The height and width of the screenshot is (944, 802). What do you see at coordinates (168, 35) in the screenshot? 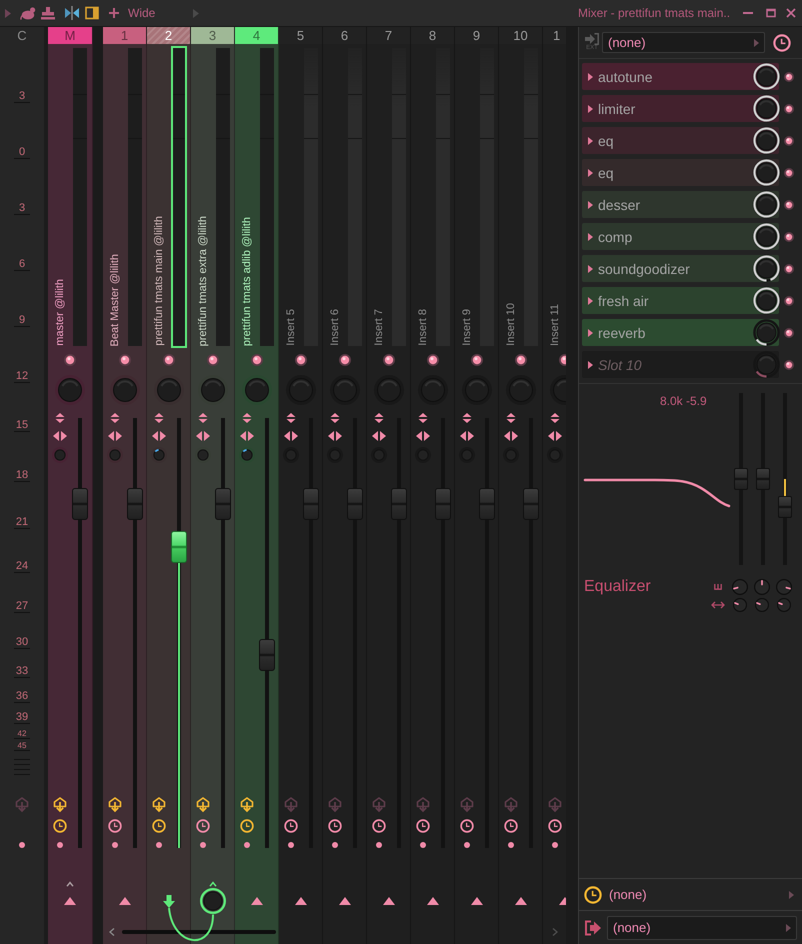
I see `track-header: 2` at bounding box center [168, 35].